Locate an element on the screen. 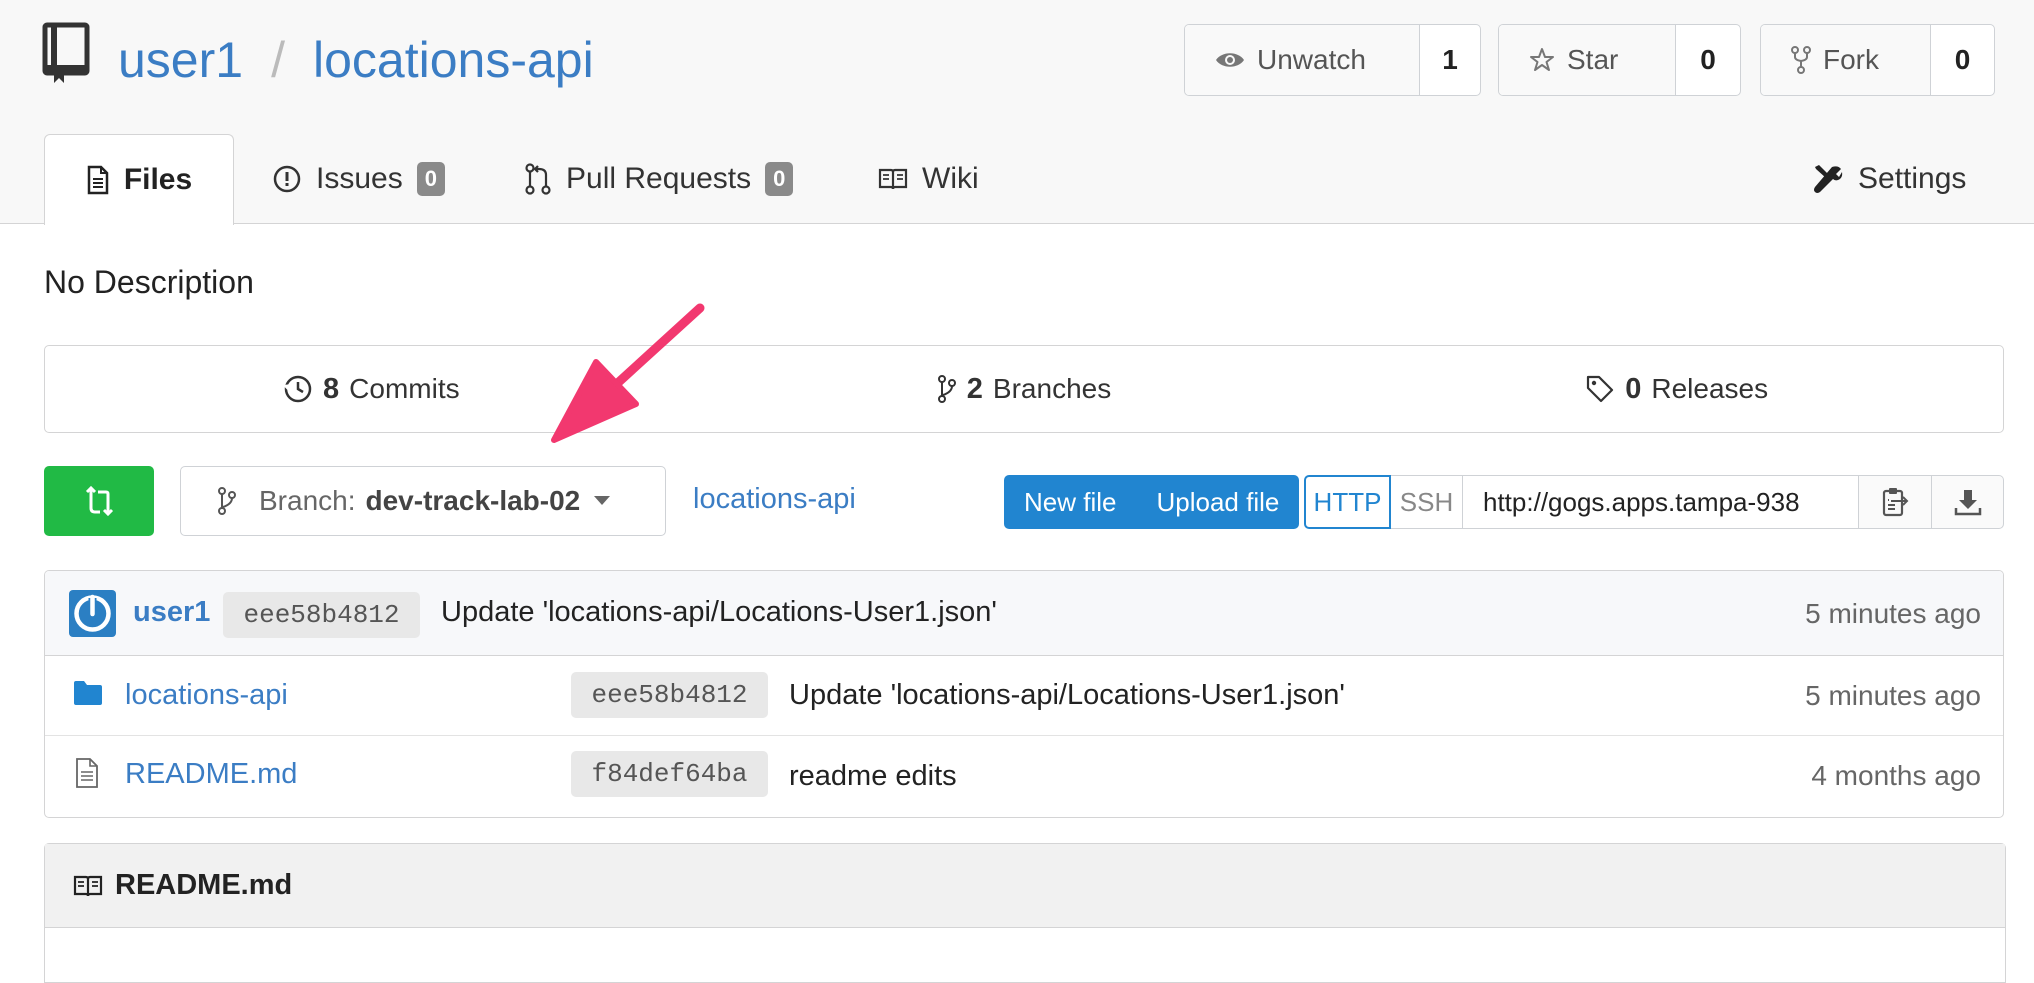  tab-wiki-label: Wiki is located at coordinates (950, 178).